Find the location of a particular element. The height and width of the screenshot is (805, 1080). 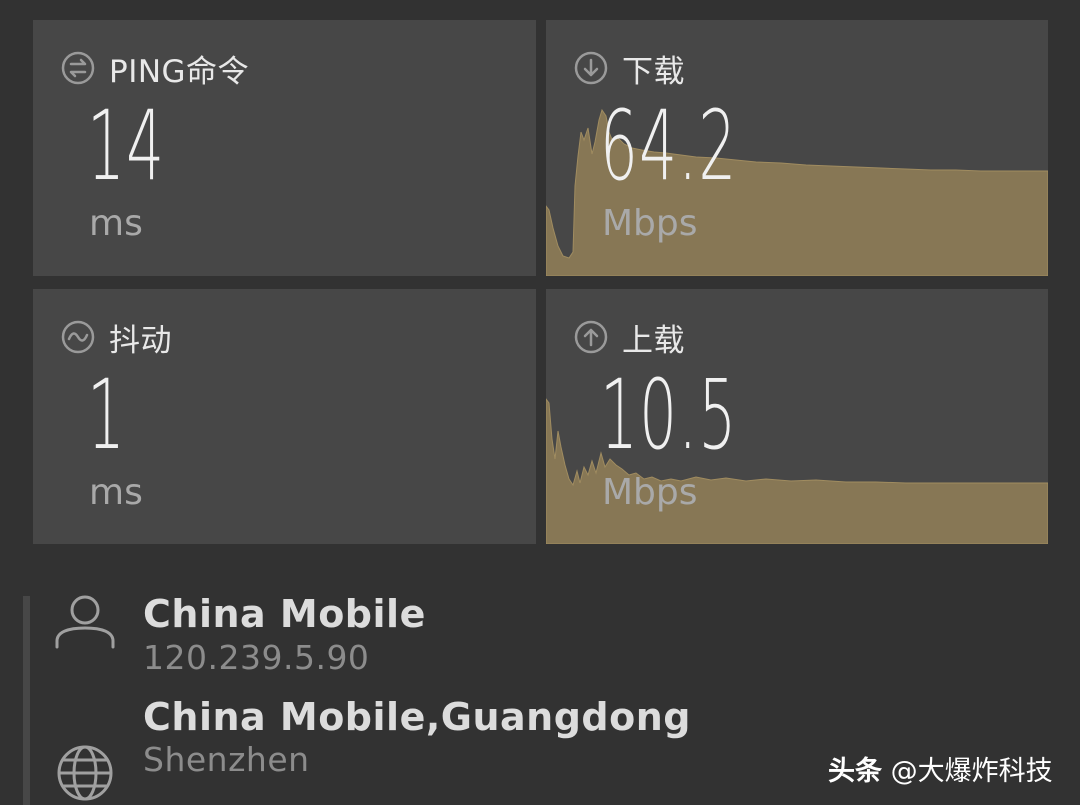

provider-name: China Mobile is located at coordinates (284, 614).